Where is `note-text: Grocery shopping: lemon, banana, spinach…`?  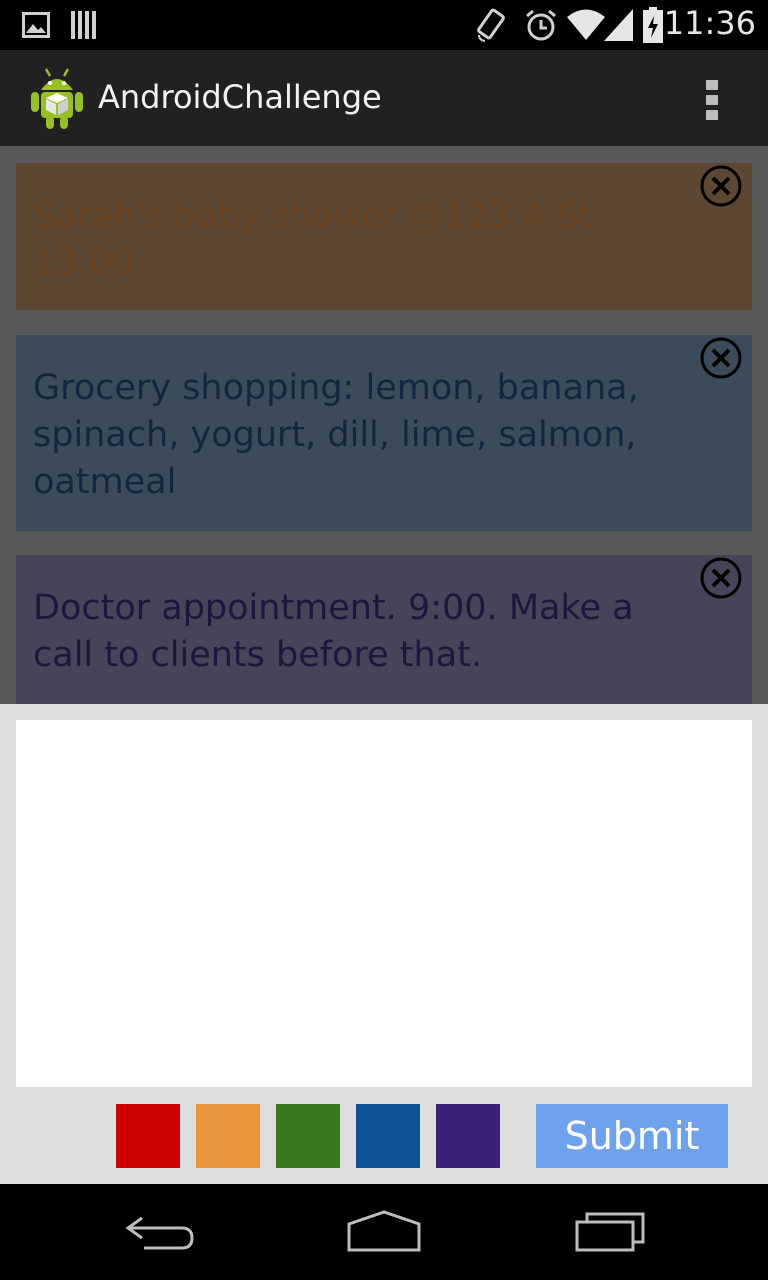 note-text: Grocery shopping: lemon, banana, spinach… is located at coordinates (336, 435).